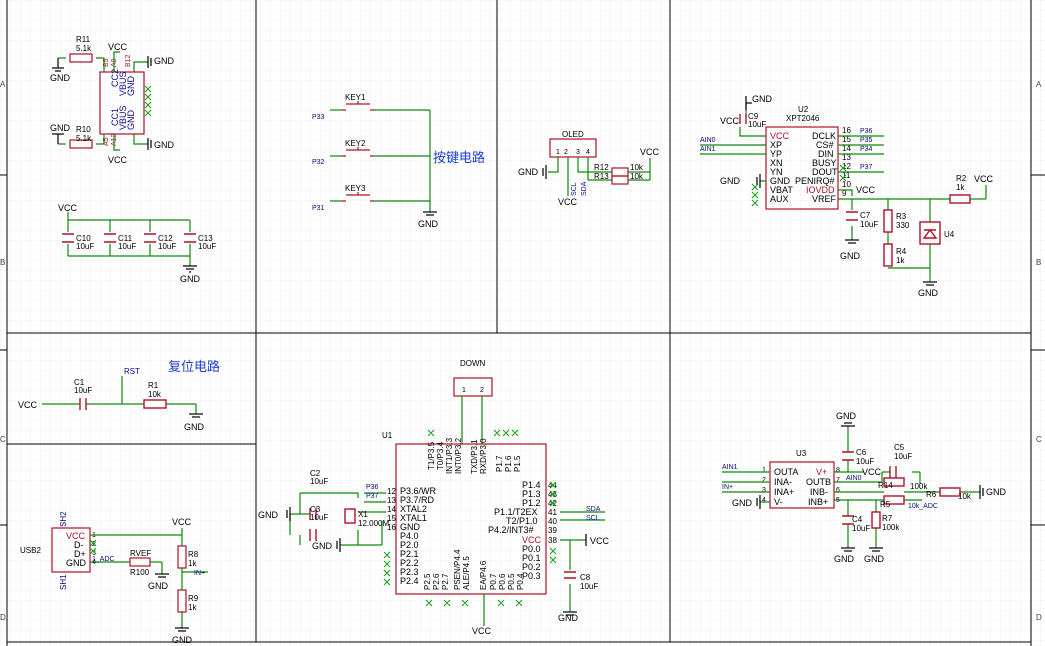 The height and width of the screenshot is (646, 1045). I want to click on svg-text: INA+, so click(784, 492).